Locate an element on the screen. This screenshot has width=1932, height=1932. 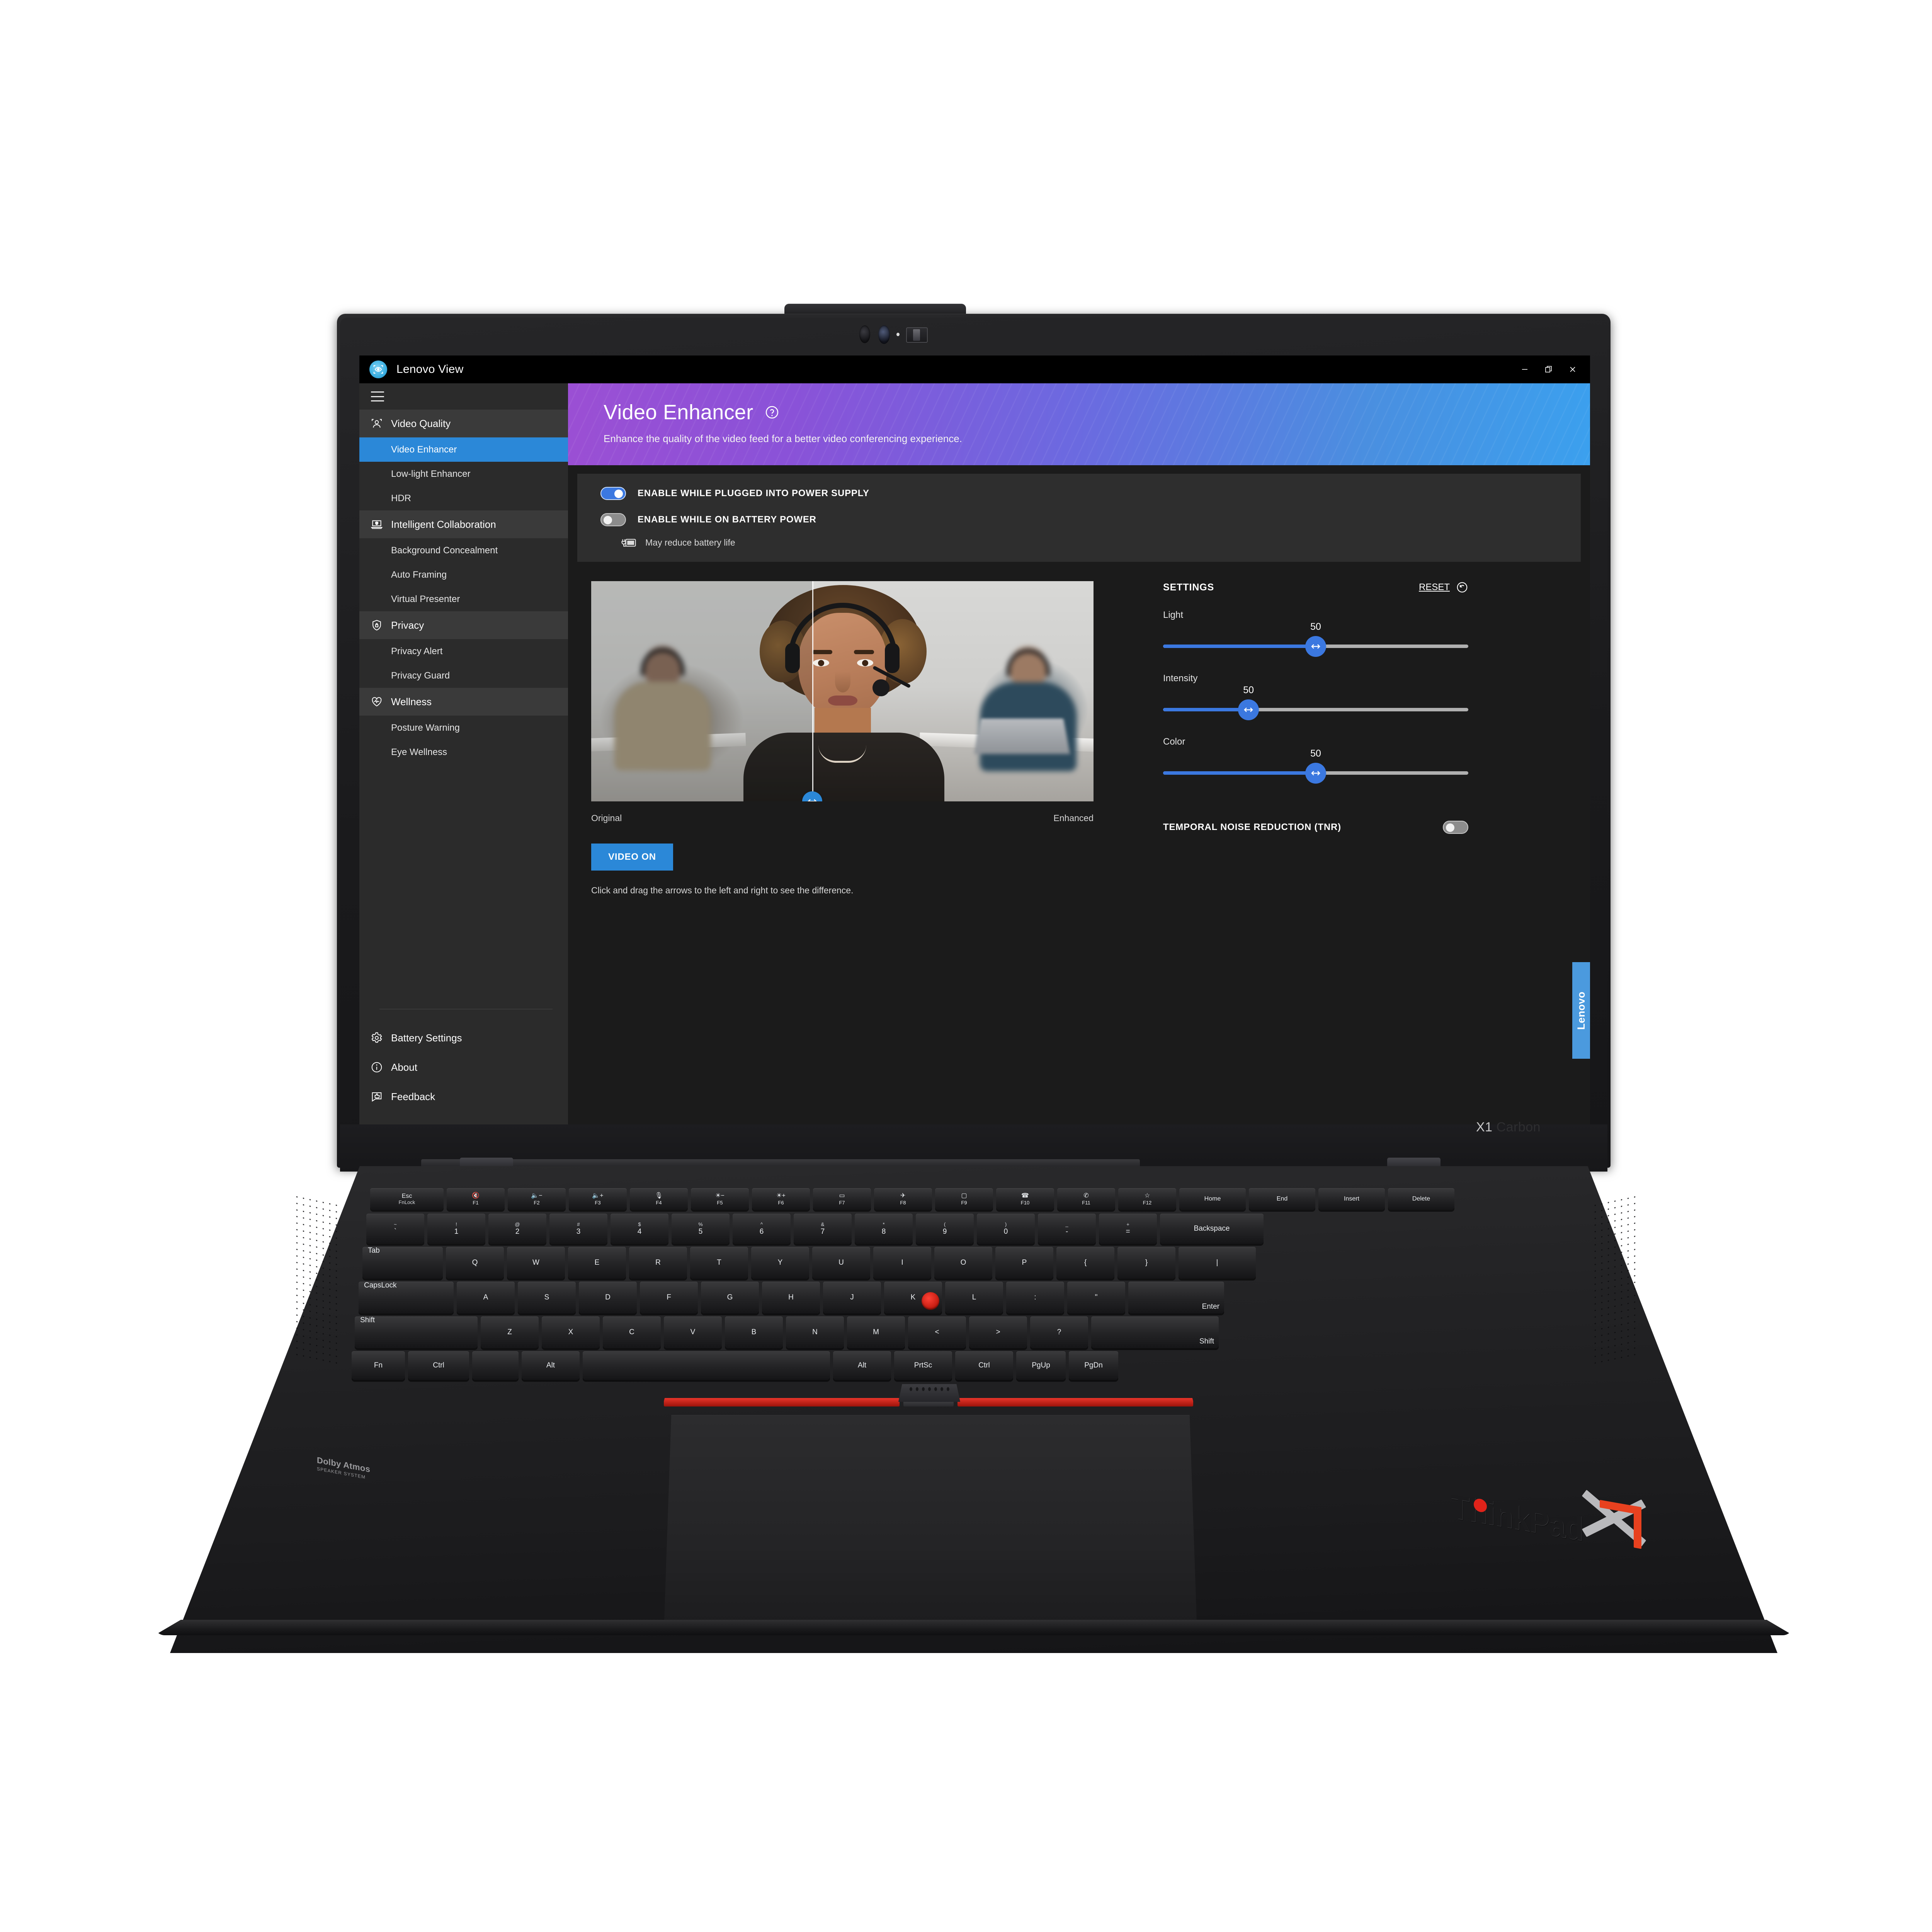
key-q: Q is located at coordinates (475, 1263).